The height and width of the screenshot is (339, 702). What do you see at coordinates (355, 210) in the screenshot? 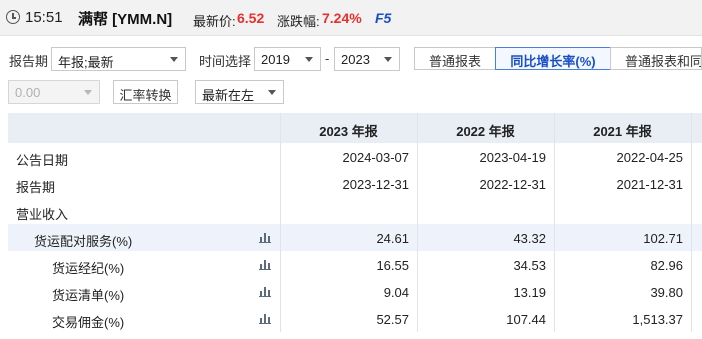
I see `table-row: 营业收入` at bounding box center [355, 210].